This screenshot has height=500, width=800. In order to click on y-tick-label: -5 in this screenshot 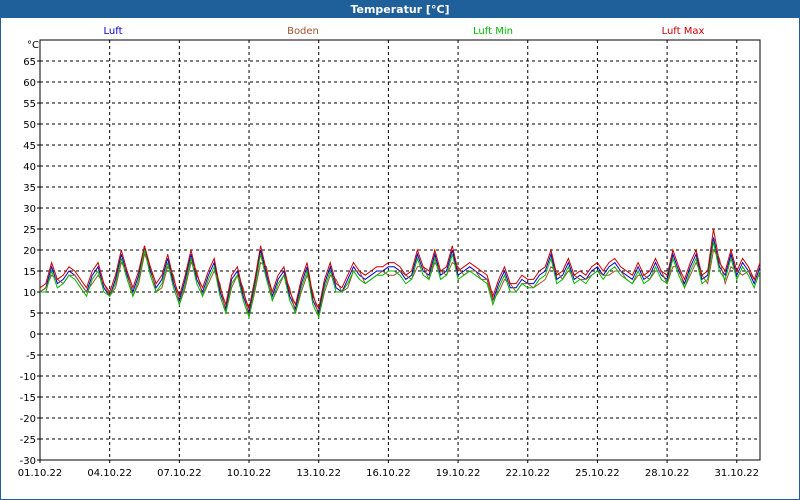, I will do `click(31, 356)`.